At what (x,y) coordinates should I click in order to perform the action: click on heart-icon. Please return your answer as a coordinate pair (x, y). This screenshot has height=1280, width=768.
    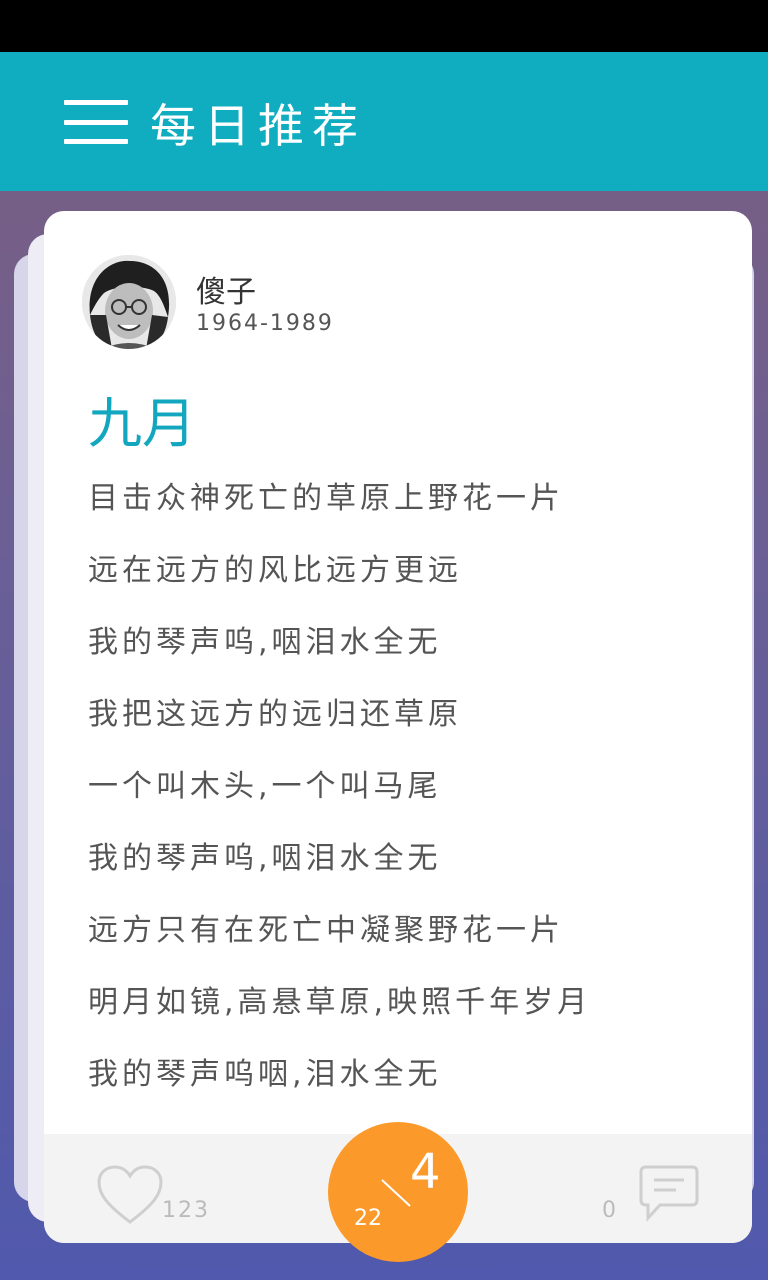
    Looking at the image, I should click on (130, 1195).